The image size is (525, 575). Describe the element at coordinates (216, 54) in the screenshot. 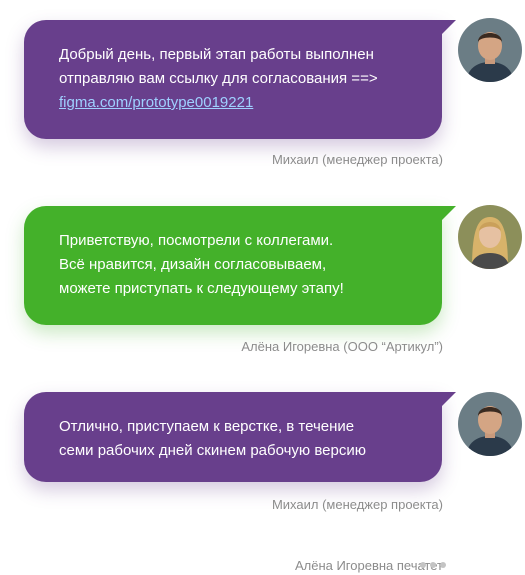

I see `message-1-line-1: Добрый день, первый этап работы выполнен` at that location.